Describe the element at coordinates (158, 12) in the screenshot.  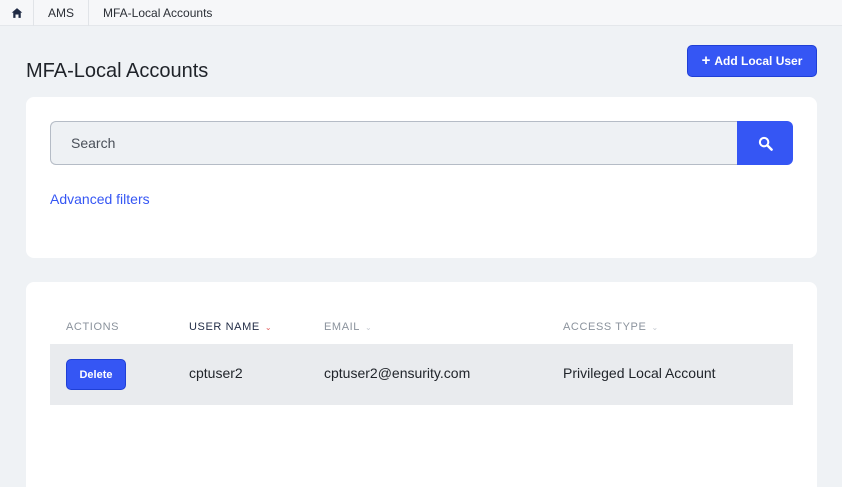
I see `breadcrumb-item-current: MFA-Local Accounts` at that location.